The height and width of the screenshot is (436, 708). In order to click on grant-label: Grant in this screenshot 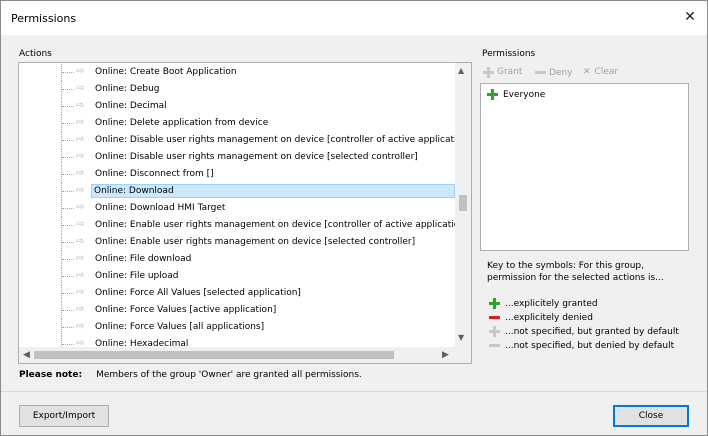, I will do `click(510, 72)`.